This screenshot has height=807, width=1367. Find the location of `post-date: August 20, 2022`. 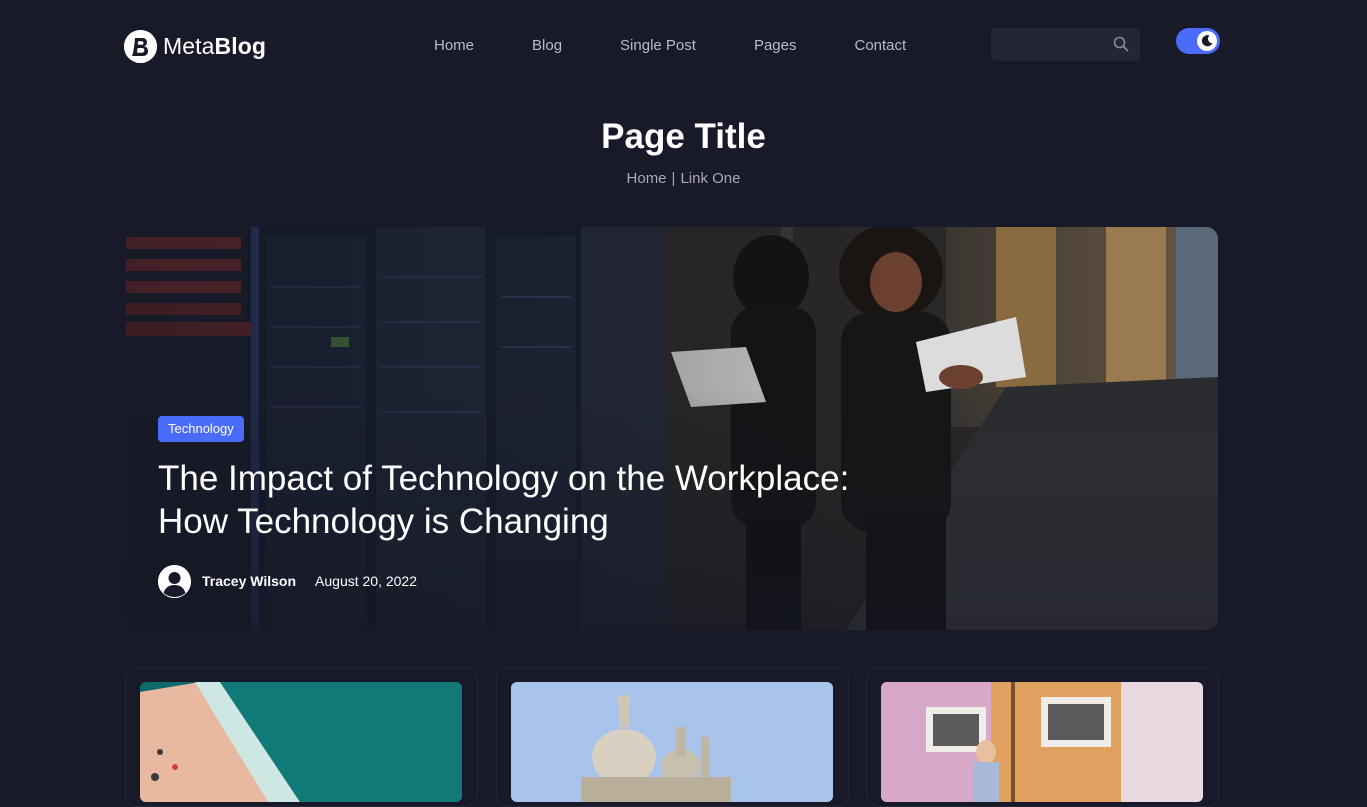

post-date: August 20, 2022 is located at coordinates (366, 581).